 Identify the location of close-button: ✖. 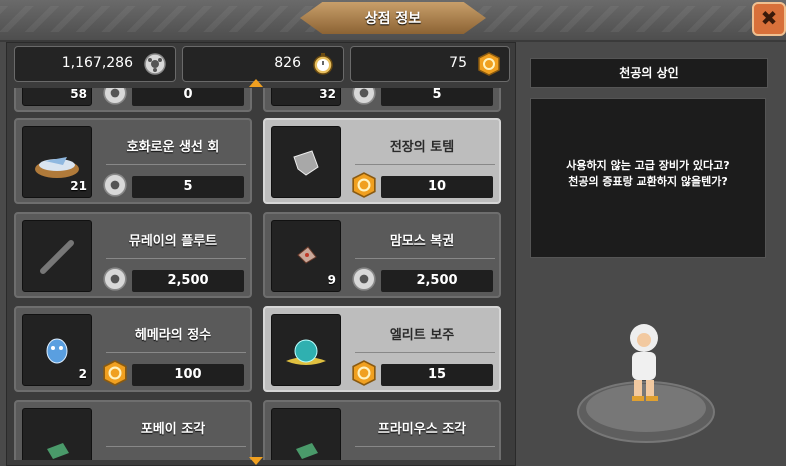
(769, 19).